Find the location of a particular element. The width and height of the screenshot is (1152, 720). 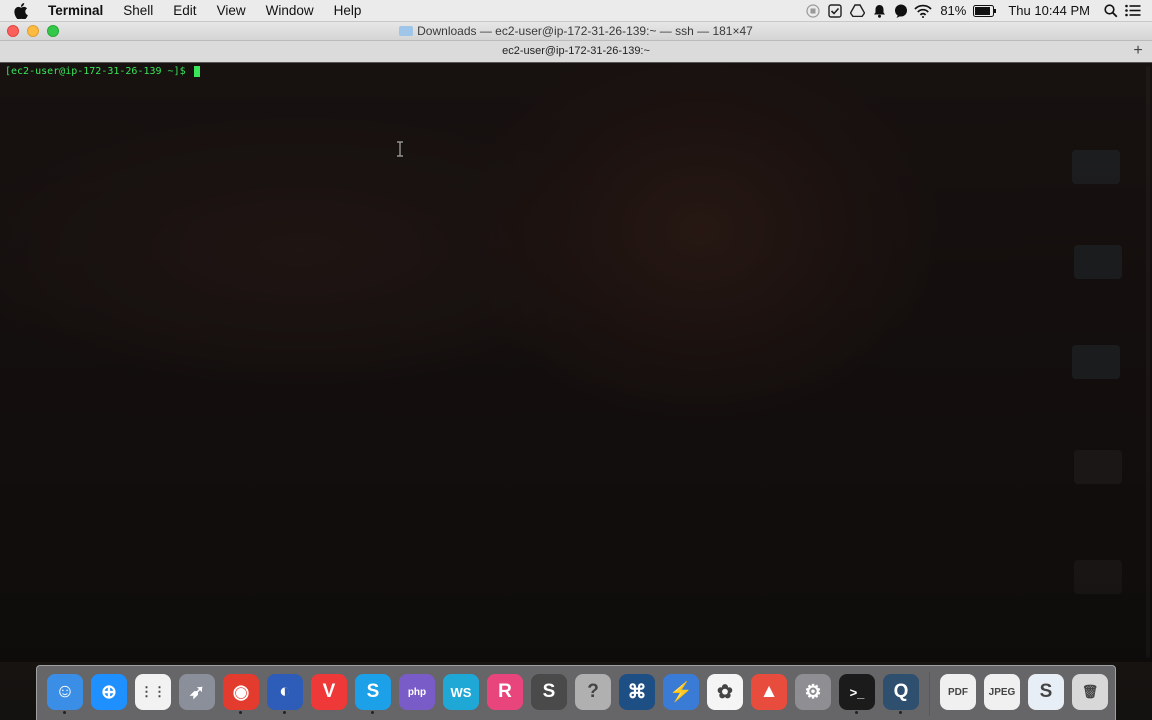

chat-bubble-icon is located at coordinates (901, 10).